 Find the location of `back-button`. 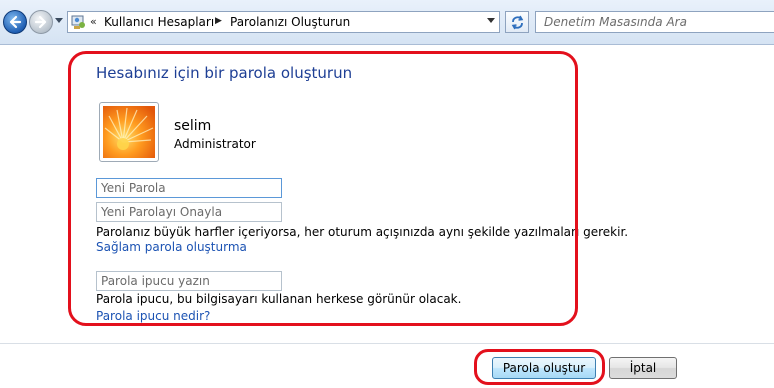

back-button is located at coordinates (15, 22).